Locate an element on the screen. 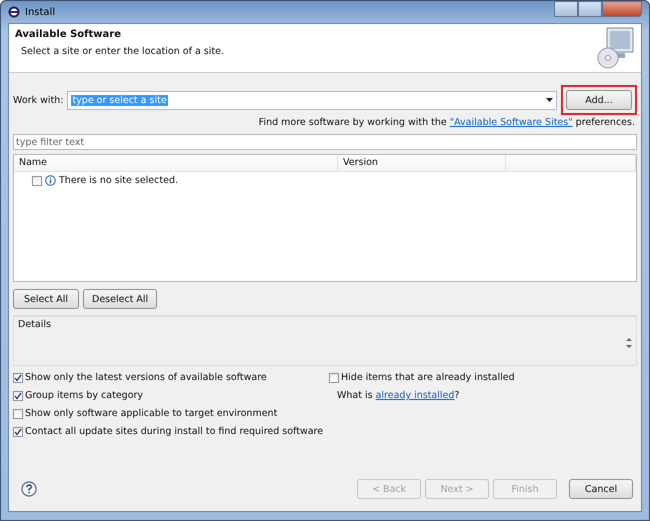 This screenshot has width=650, height=521. option-label: Show only the latest versions of available software is located at coordinates (146, 377).